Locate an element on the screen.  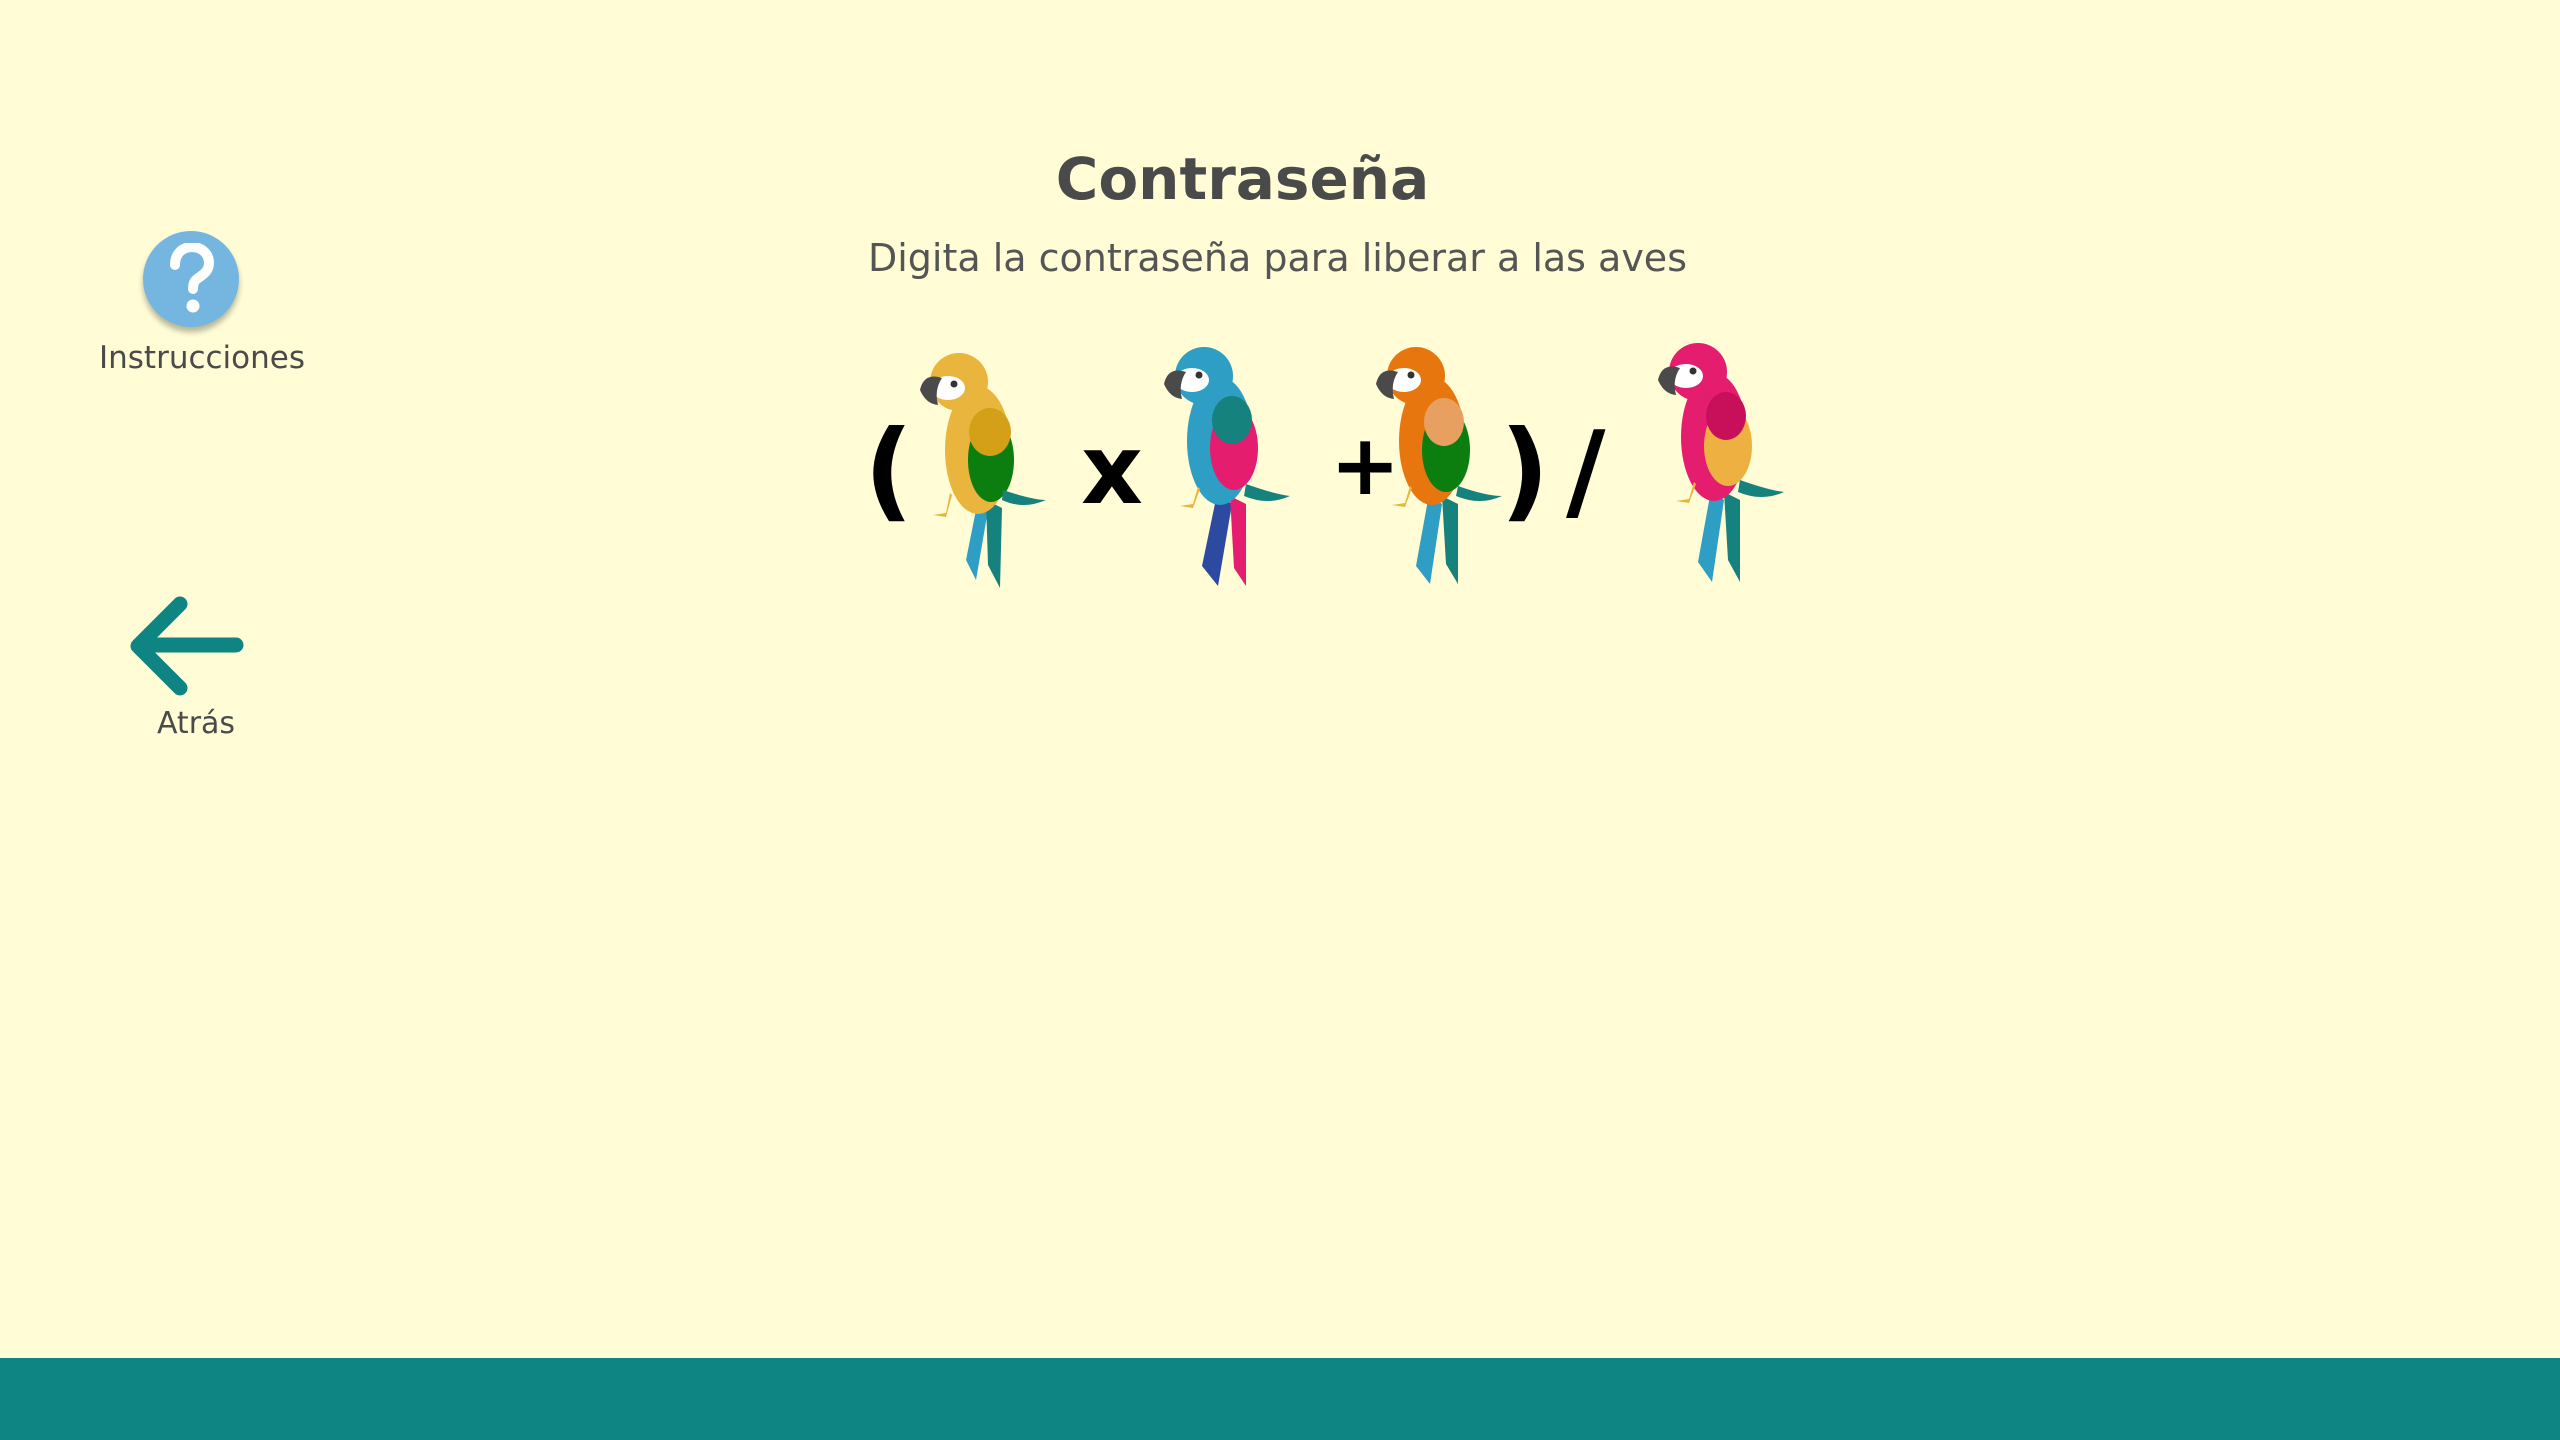
question-mark-icon is located at coordinates (192, 278).